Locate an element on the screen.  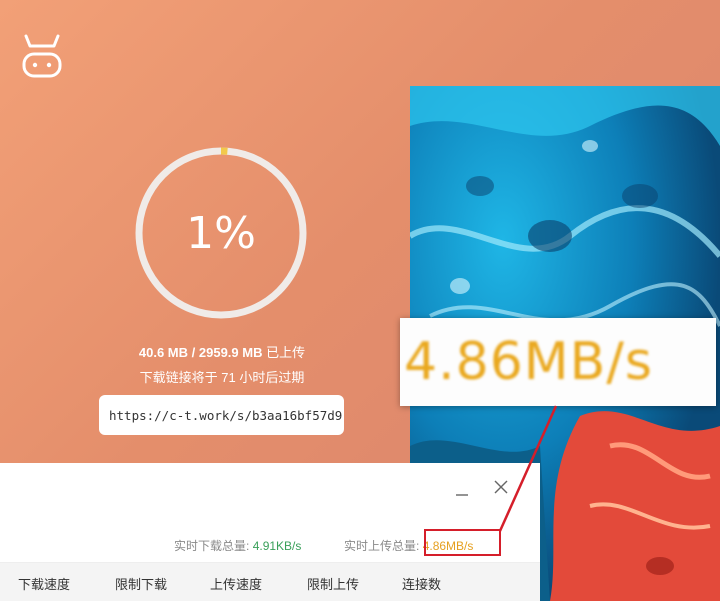
upload-progress-ring: 1% is located at coordinates (221, 233).